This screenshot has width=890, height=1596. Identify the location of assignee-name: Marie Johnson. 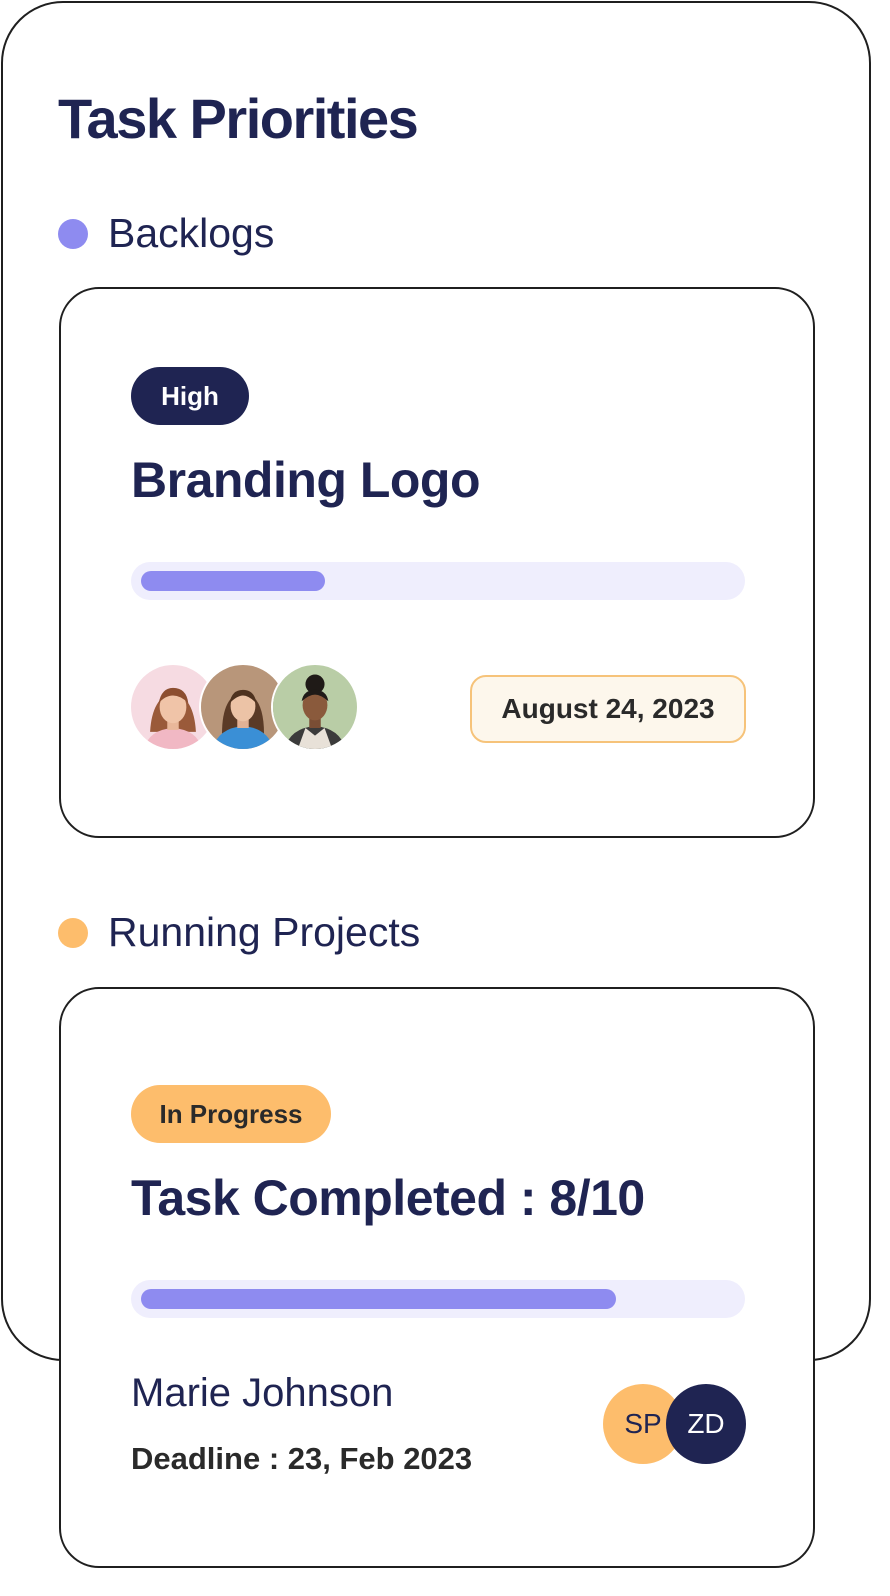
(262, 1393).